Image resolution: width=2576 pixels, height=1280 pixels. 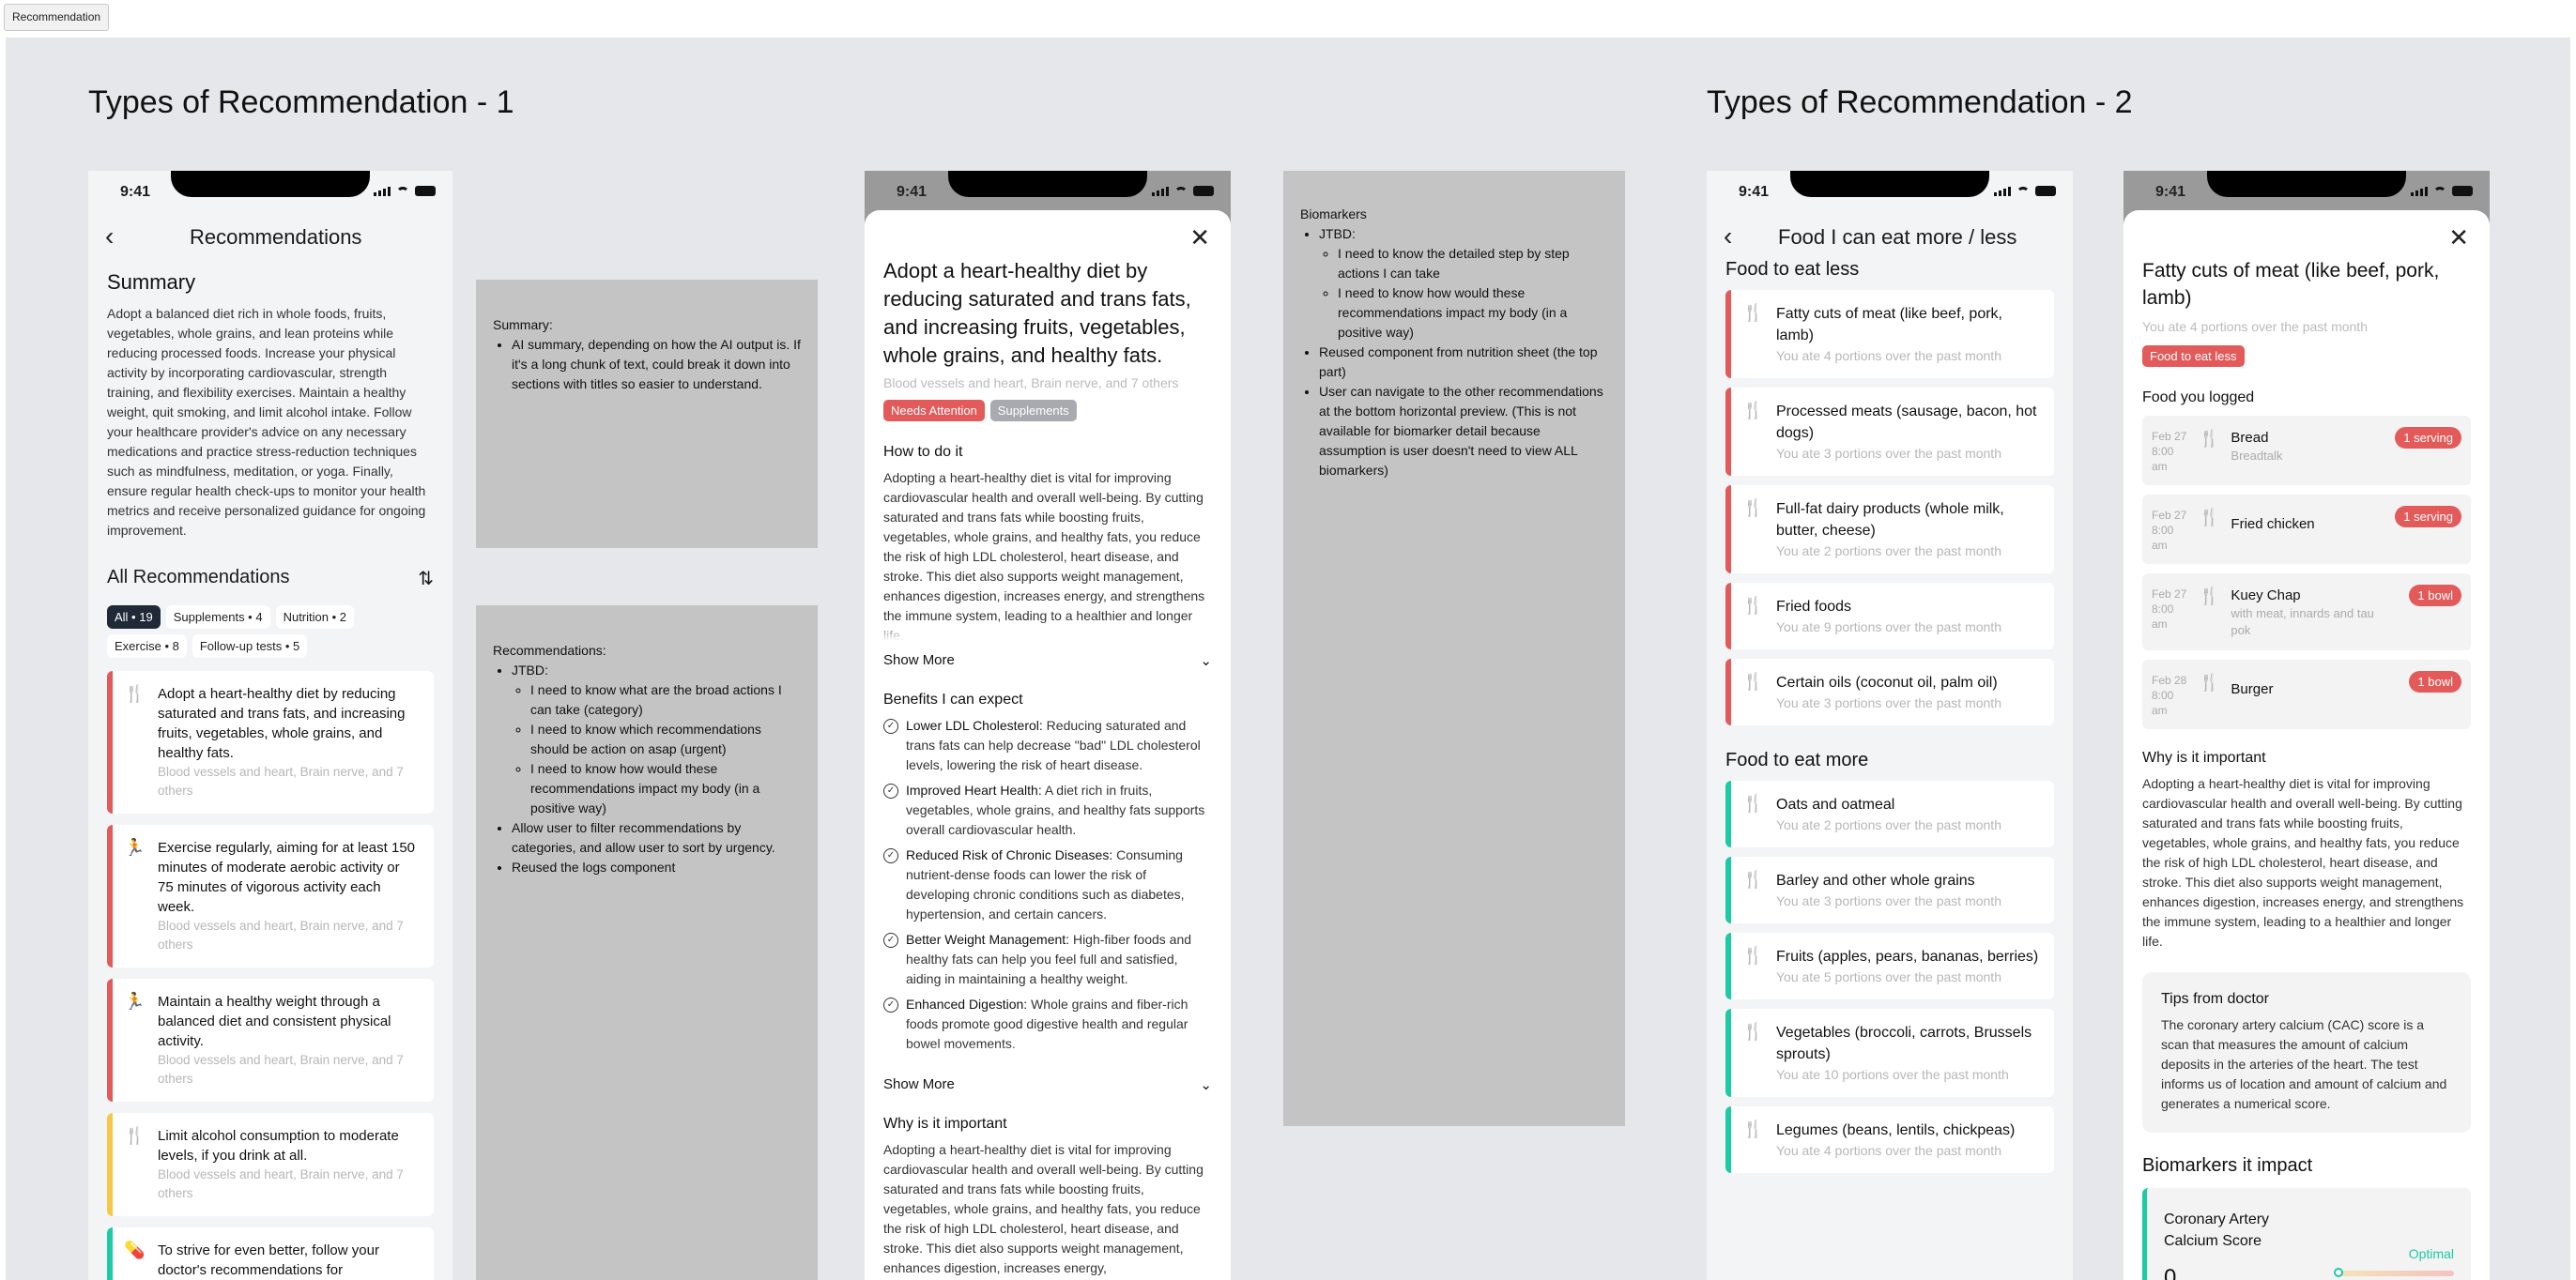 What do you see at coordinates (1792, 270) in the screenshot?
I see `eat-less-title: Food to eat less` at bounding box center [1792, 270].